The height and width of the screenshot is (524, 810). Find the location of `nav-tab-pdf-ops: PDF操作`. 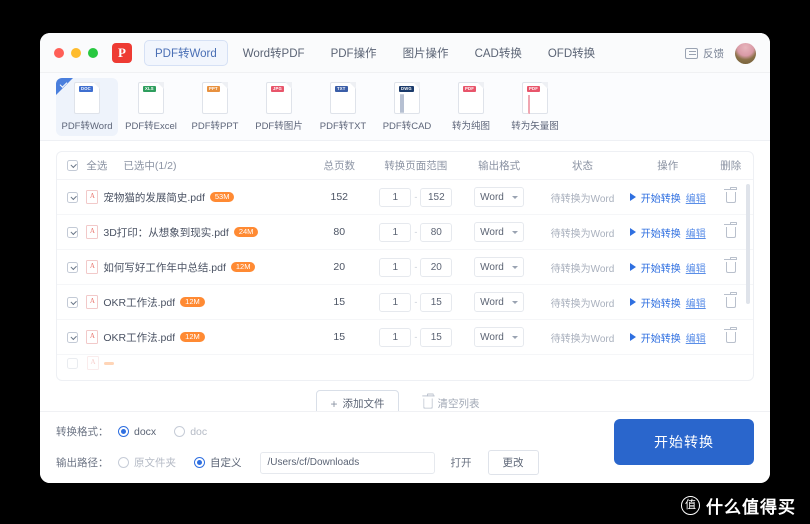

nav-tab-pdf-ops: PDF操作 is located at coordinates (354, 53).